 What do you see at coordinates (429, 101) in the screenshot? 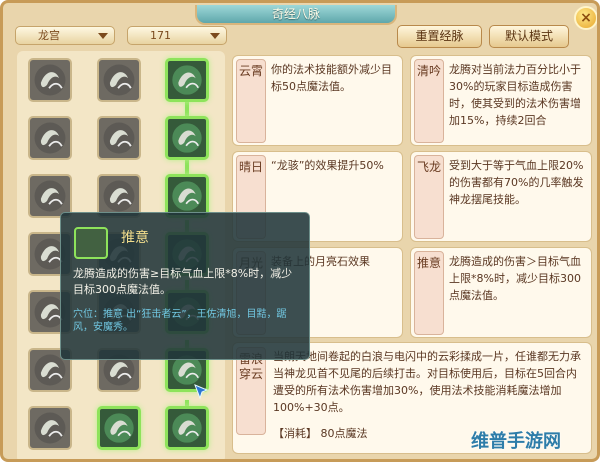
I see `talent-card-label: 清吟` at bounding box center [429, 101].